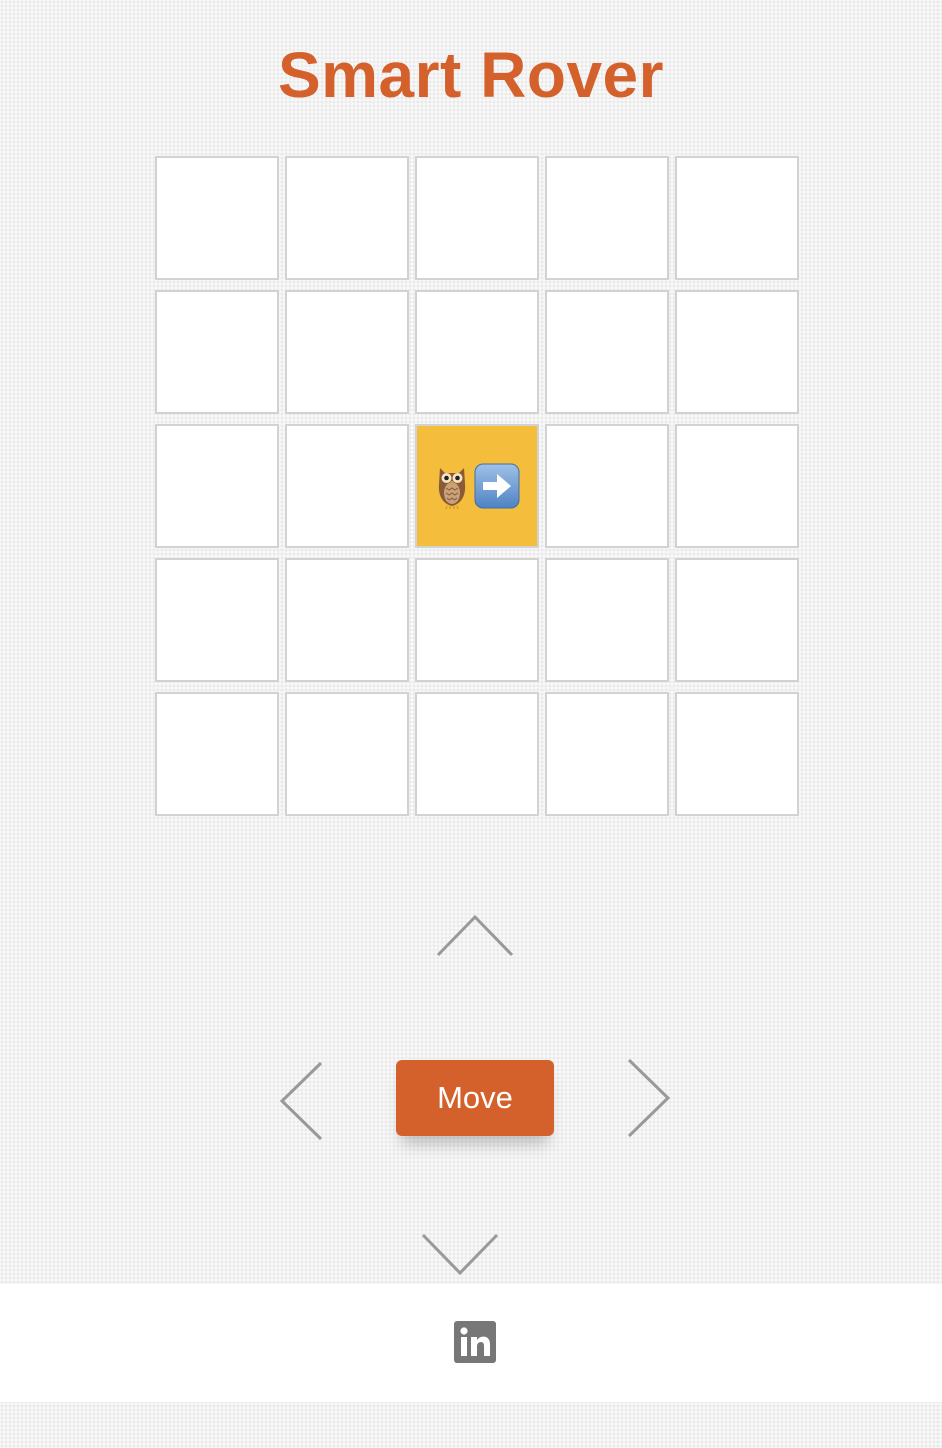  I want to click on down-arrow-button, so click(460, 1254).